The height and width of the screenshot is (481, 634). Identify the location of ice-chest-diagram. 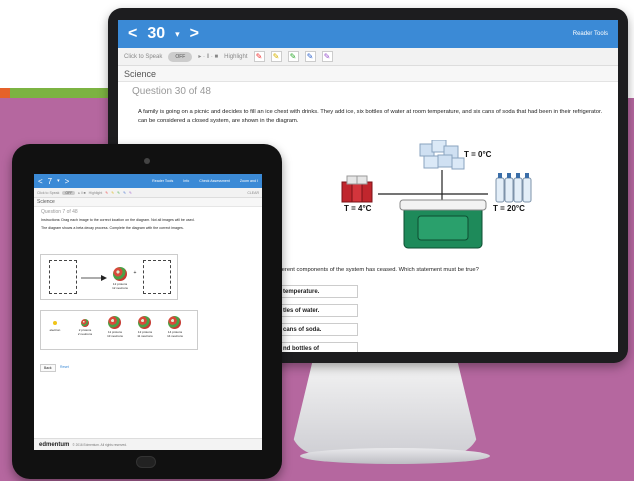
(436, 194).